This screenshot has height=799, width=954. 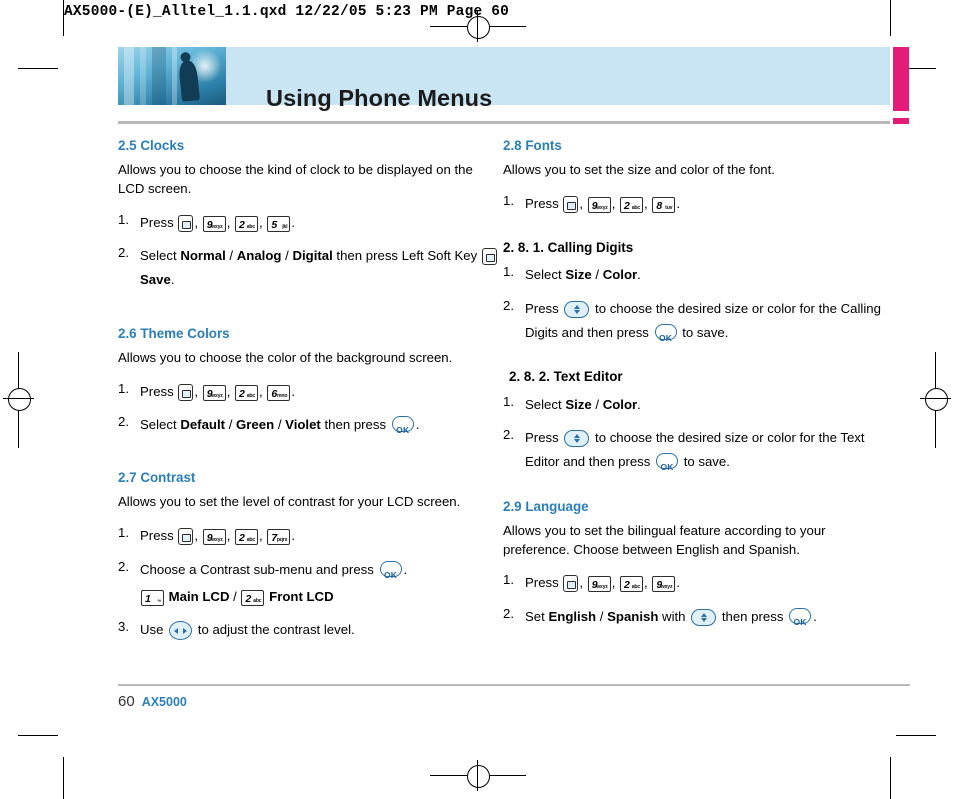 I want to click on emphasized-option: Default, so click(x=203, y=424).